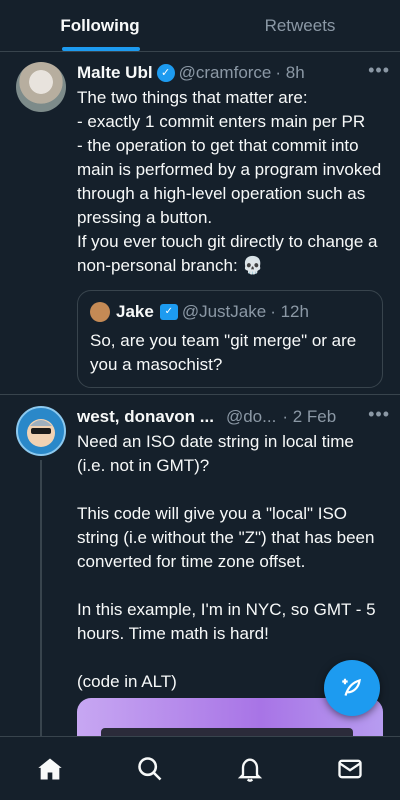  I want to click on author-name: Malte Ubl, so click(115, 73).